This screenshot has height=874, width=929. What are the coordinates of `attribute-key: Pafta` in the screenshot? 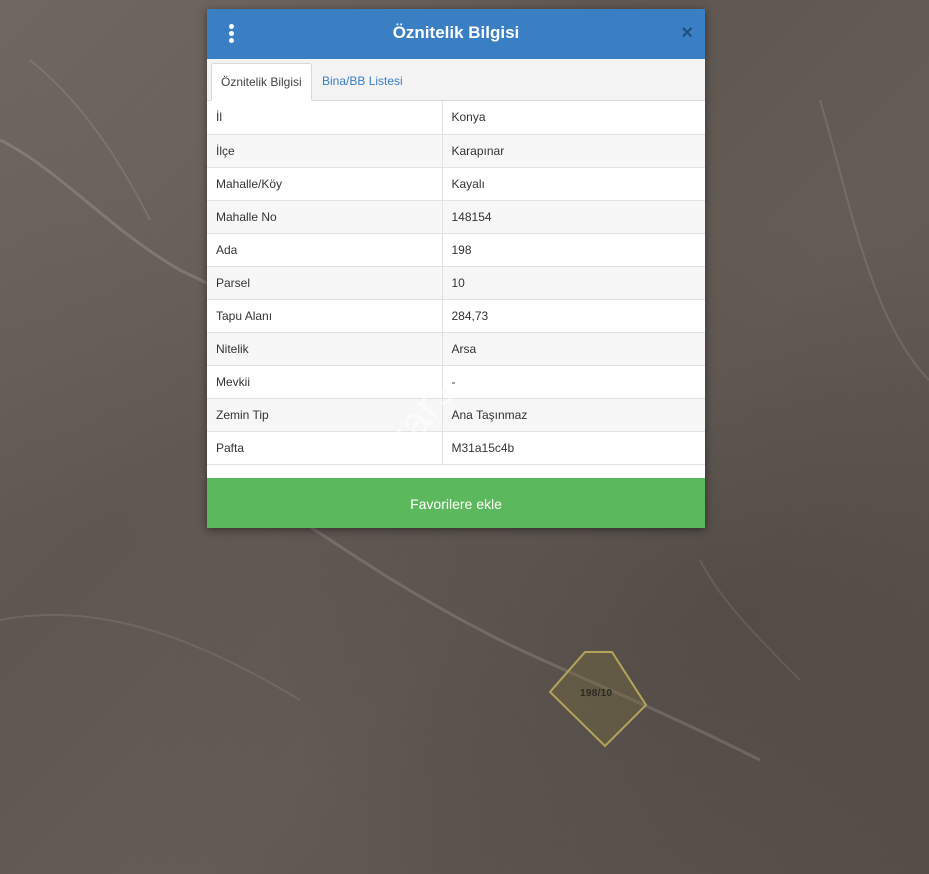 It's located at (325, 448).